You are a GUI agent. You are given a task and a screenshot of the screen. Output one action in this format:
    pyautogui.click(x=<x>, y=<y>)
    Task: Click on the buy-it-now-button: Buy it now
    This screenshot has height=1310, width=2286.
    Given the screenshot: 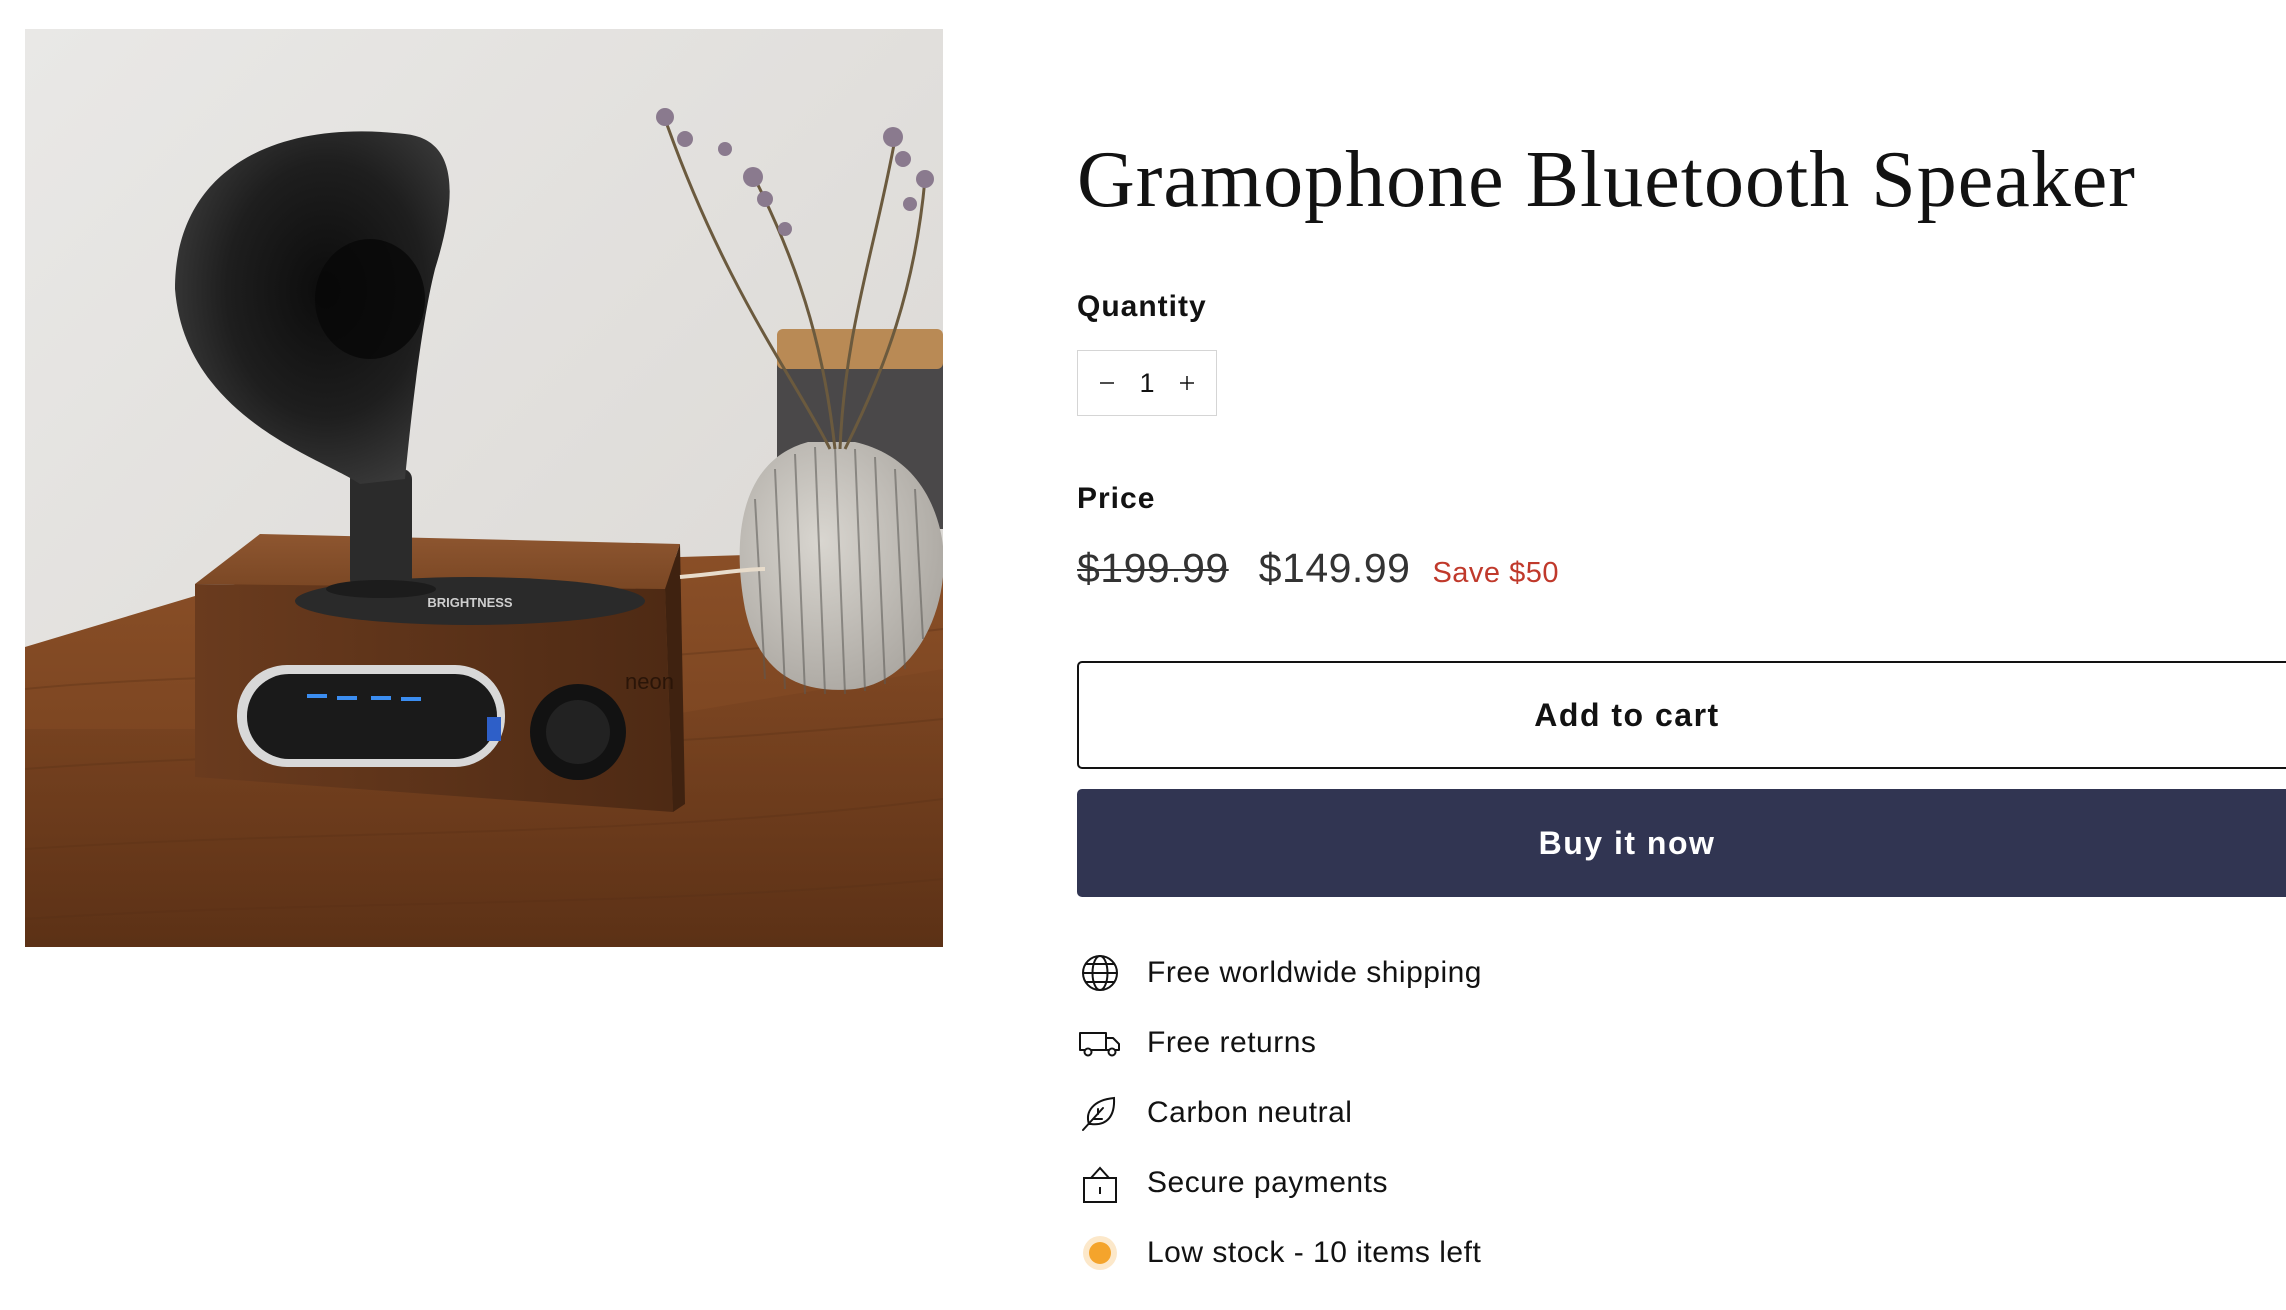 What is the action you would take?
    pyautogui.click(x=1681, y=843)
    